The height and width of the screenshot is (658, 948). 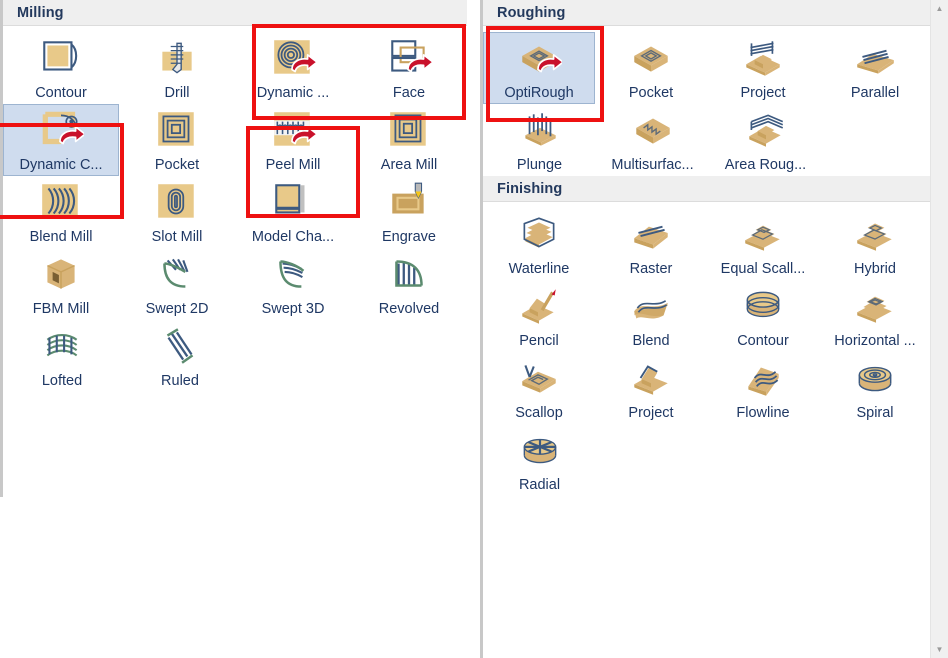 I want to click on tool-tile-swept-2d: Swept 2D, so click(x=177, y=284).